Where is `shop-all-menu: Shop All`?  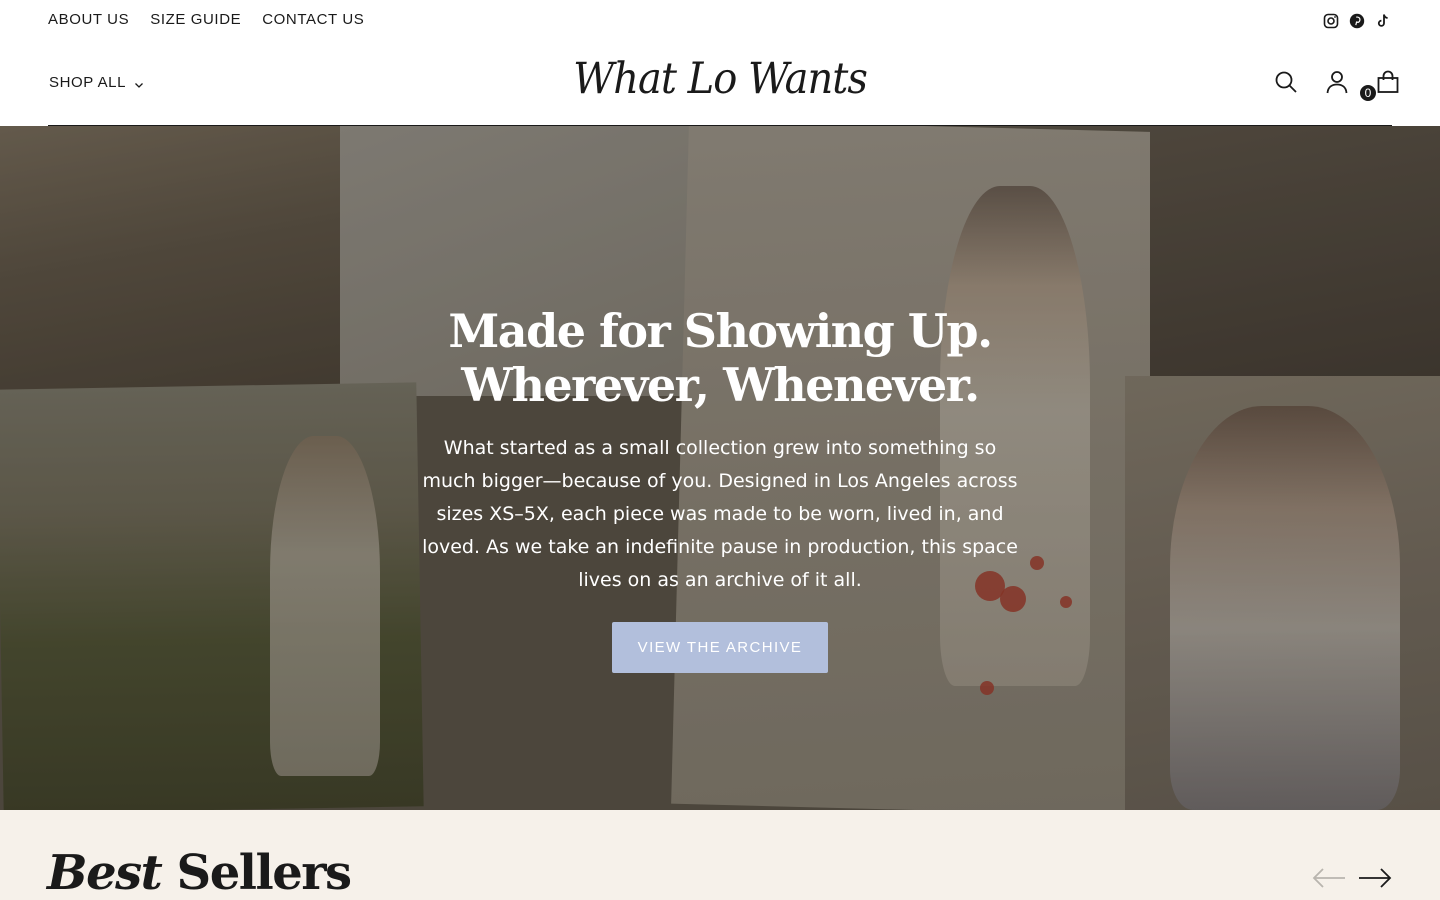 shop-all-menu: Shop All is located at coordinates (96, 82).